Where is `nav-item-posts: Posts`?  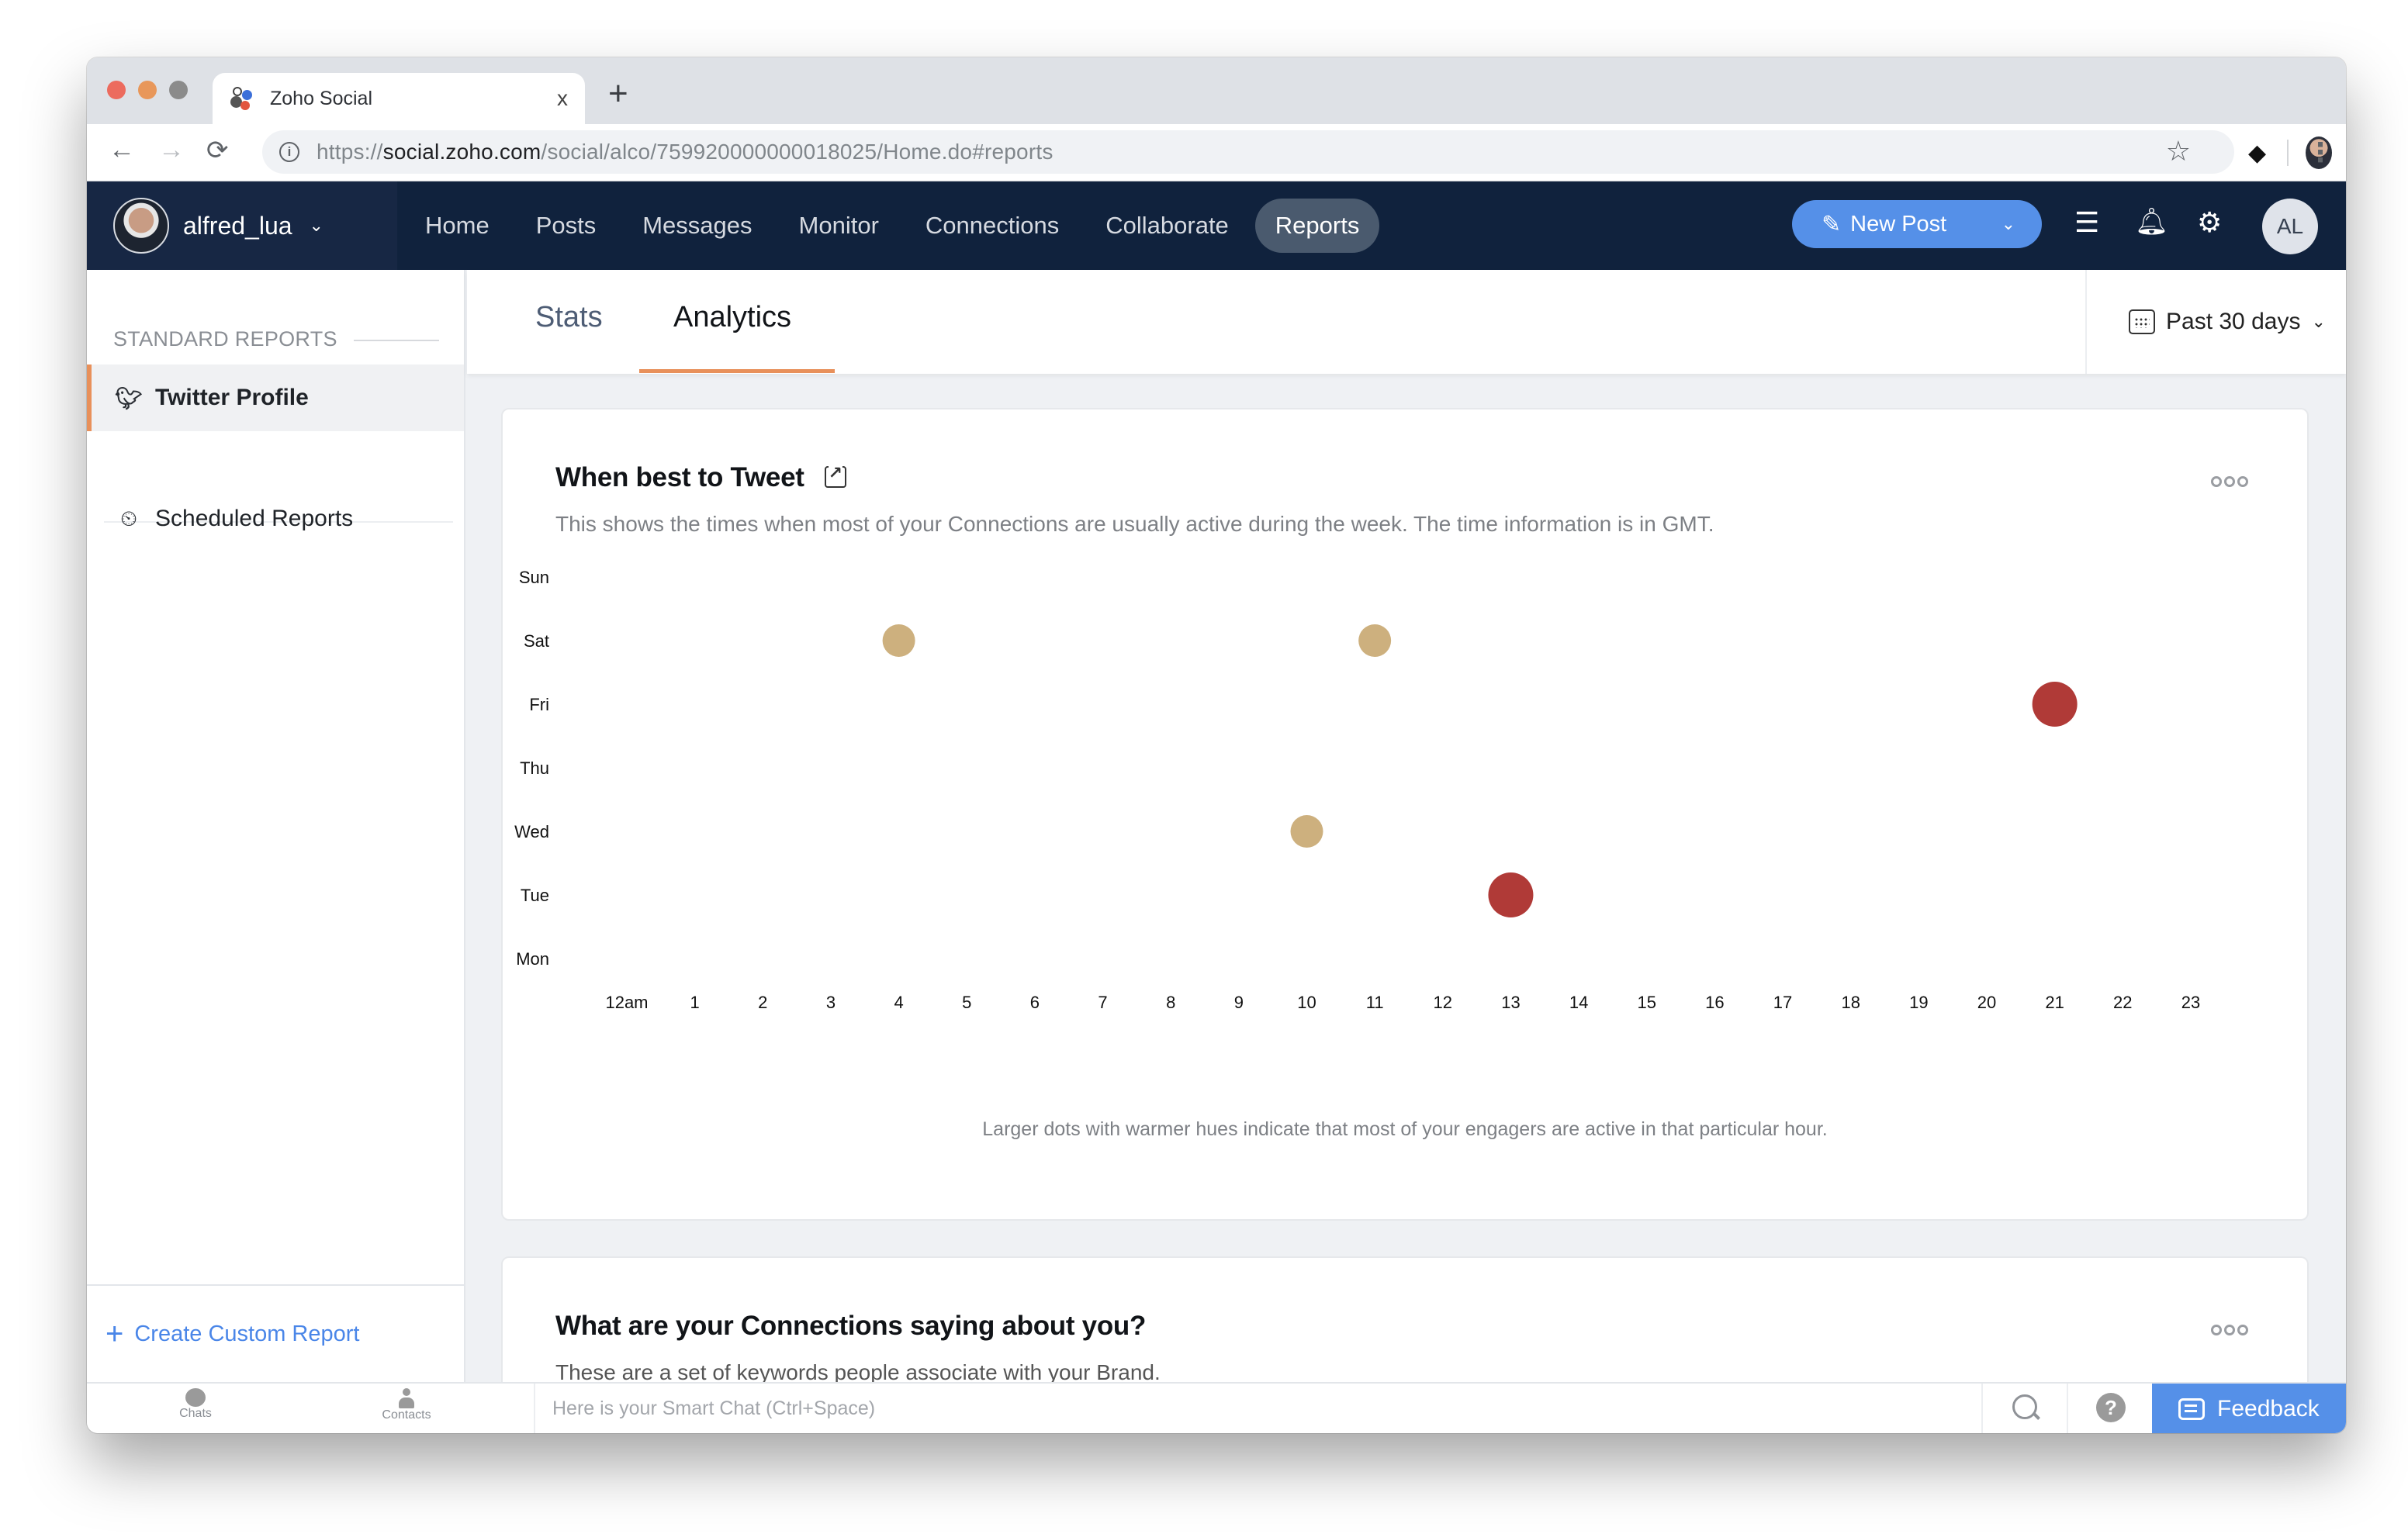
nav-item-posts: Posts is located at coordinates (567, 226).